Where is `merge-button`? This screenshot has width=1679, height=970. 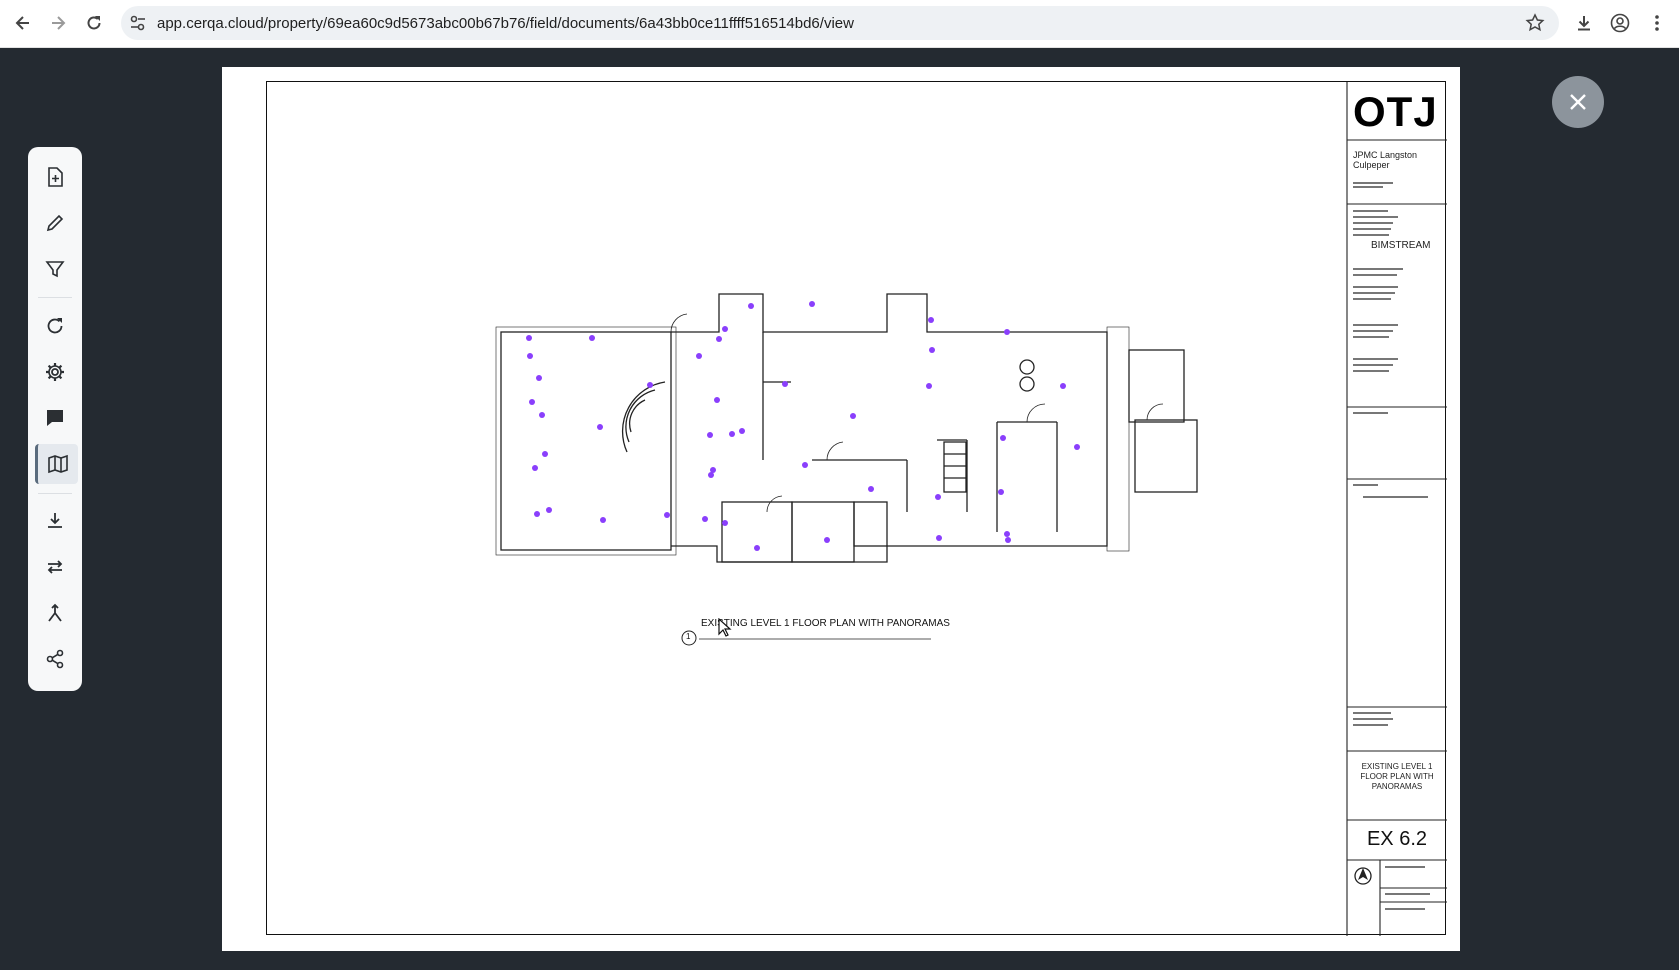 merge-button is located at coordinates (55, 613).